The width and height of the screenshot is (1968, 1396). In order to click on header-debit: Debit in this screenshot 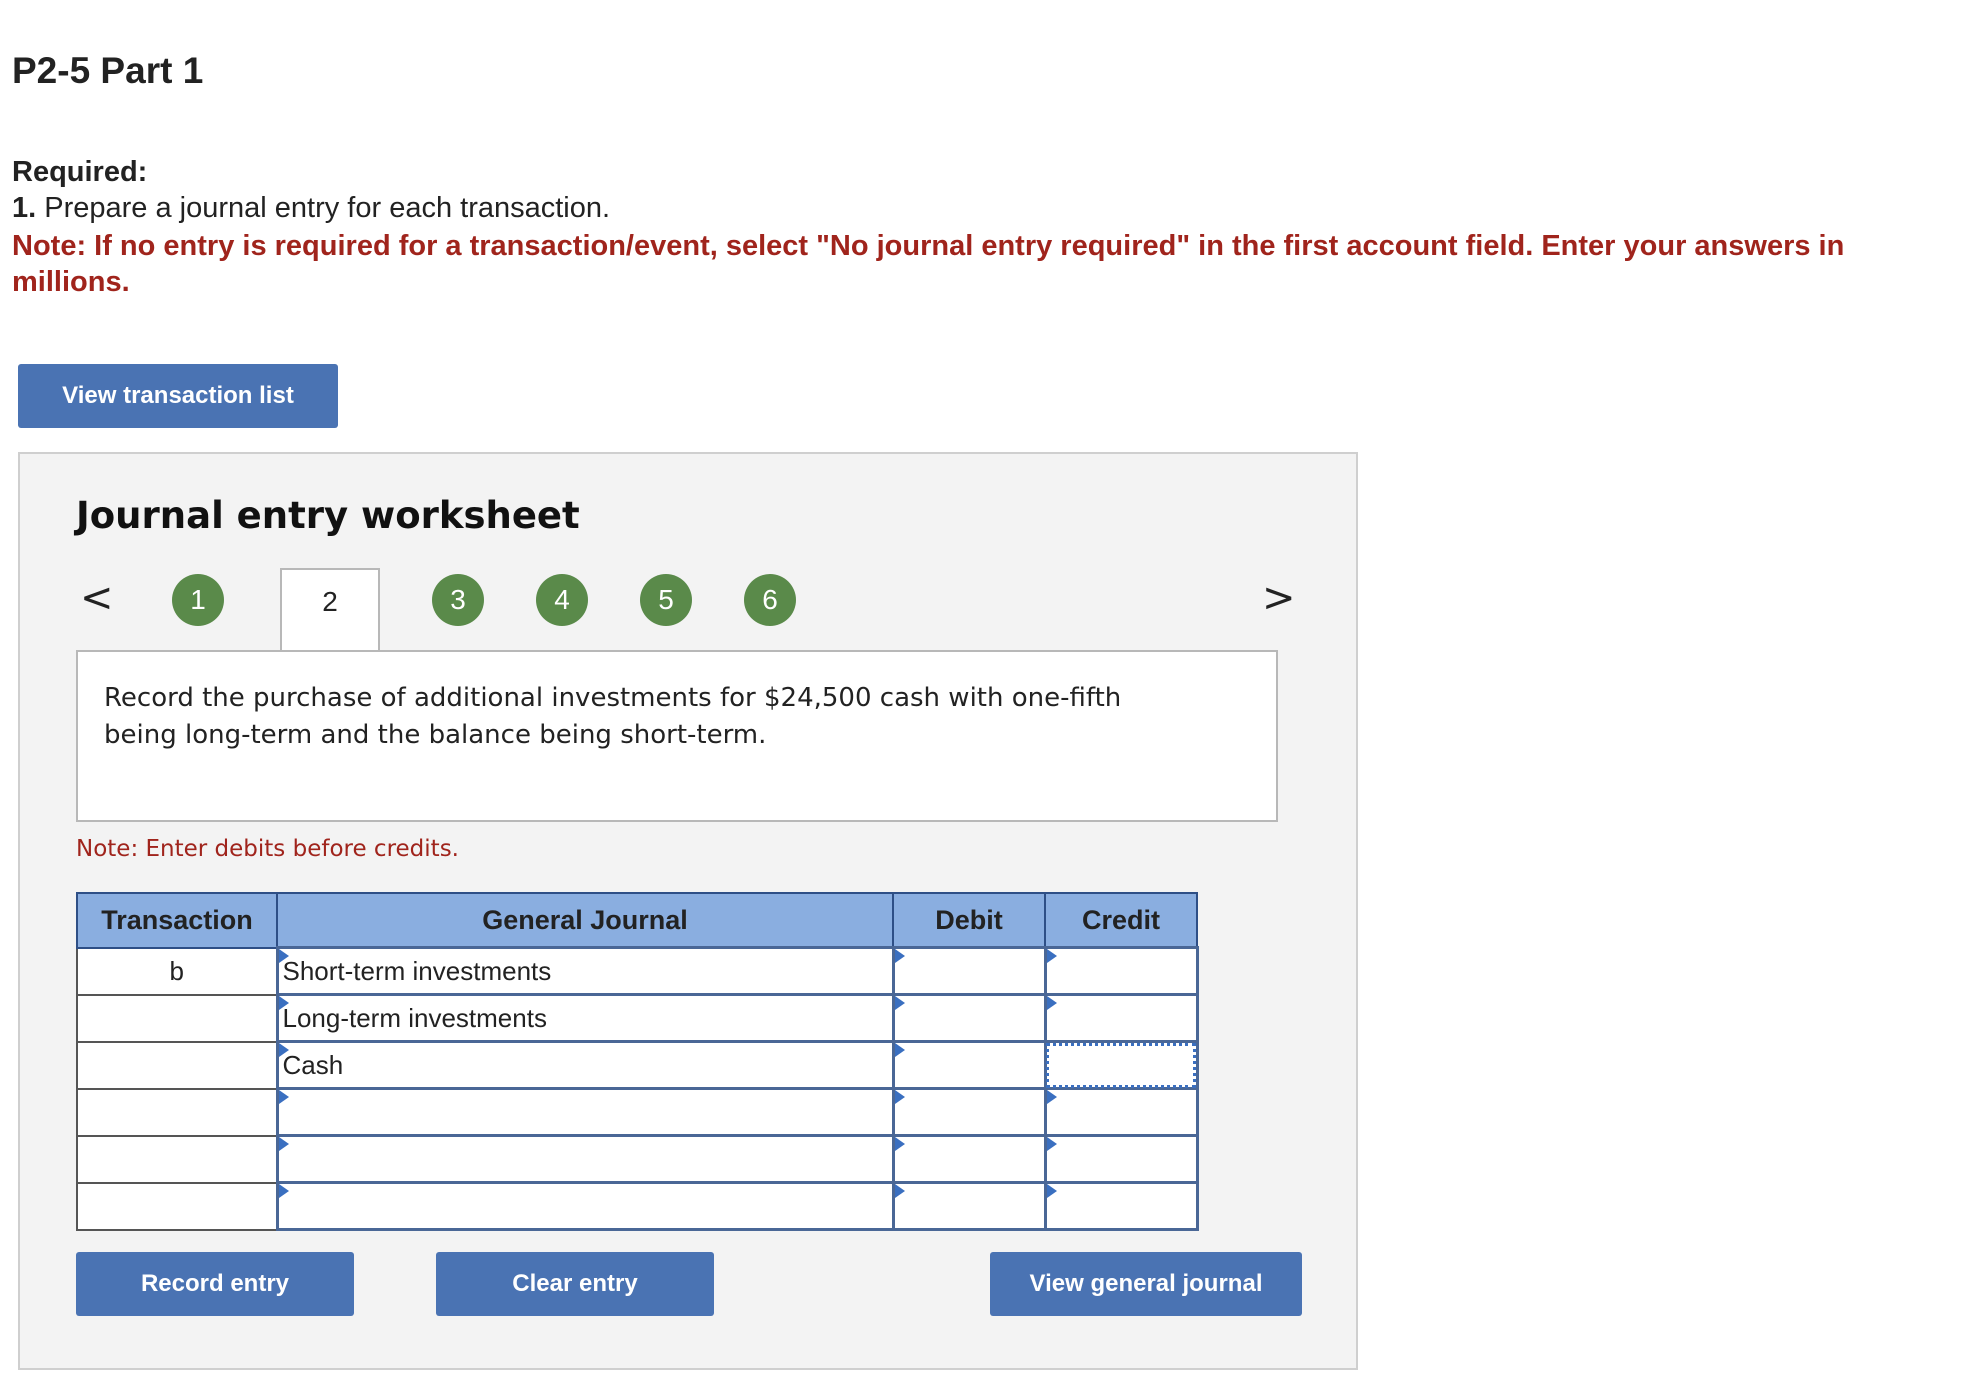, I will do `click(969, 920)`.